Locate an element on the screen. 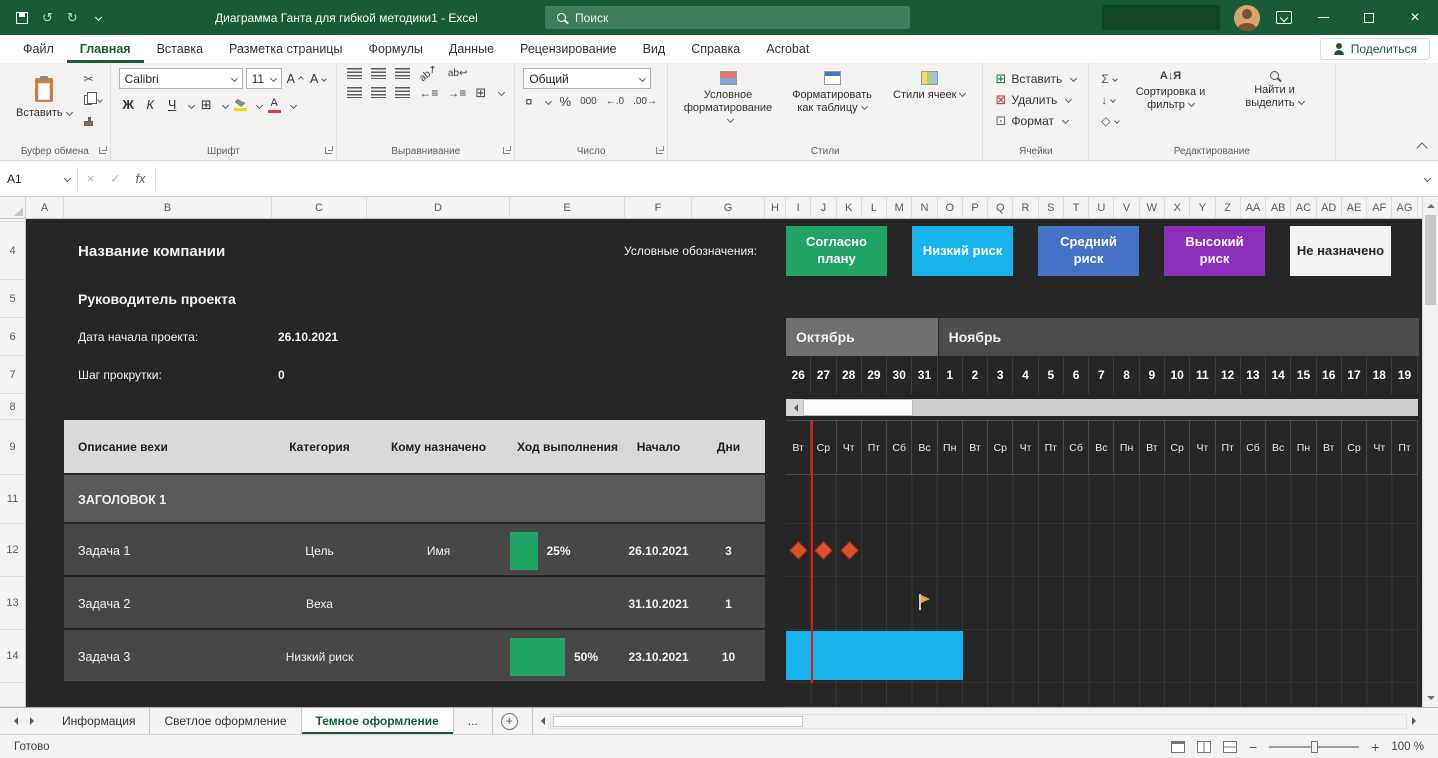  qat-customize-button is located at coordinates (97, 17).